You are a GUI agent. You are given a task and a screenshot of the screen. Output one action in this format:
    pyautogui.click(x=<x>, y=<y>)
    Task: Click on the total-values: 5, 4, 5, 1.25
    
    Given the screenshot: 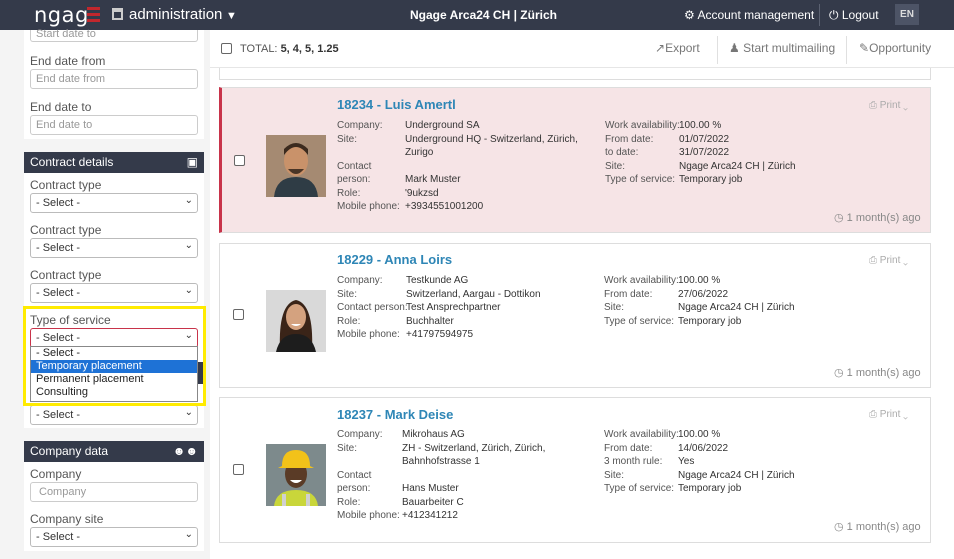 What is the action you would take?
    pyautogui.click(x=309, y=49)
    